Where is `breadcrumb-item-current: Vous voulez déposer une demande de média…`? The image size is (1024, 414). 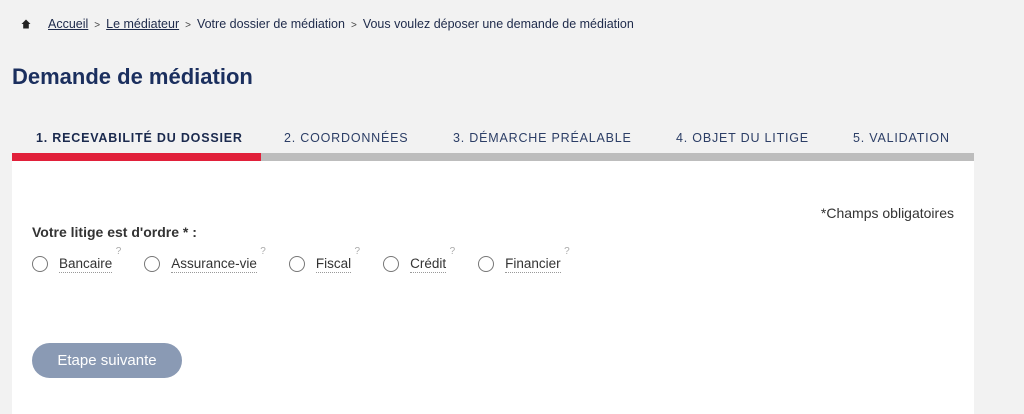
breadcrumb-item-current: Vous voulez déposer une demande de média… is located at coordinates (498, 24).